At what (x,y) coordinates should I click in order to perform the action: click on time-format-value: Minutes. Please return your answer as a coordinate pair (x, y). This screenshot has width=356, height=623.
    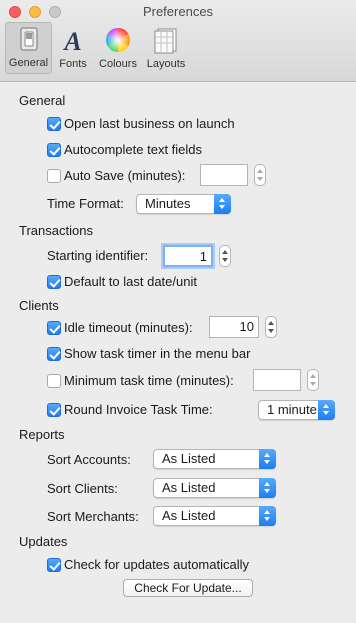
    Looking at the image, I should click on (168, 203).